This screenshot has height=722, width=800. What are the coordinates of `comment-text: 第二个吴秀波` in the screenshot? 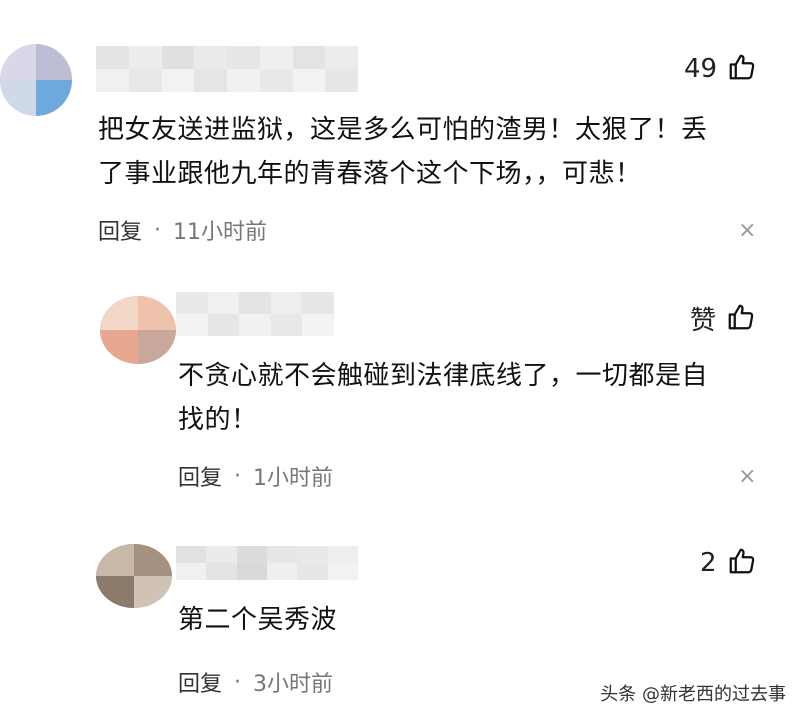 It's located at (258, 620).